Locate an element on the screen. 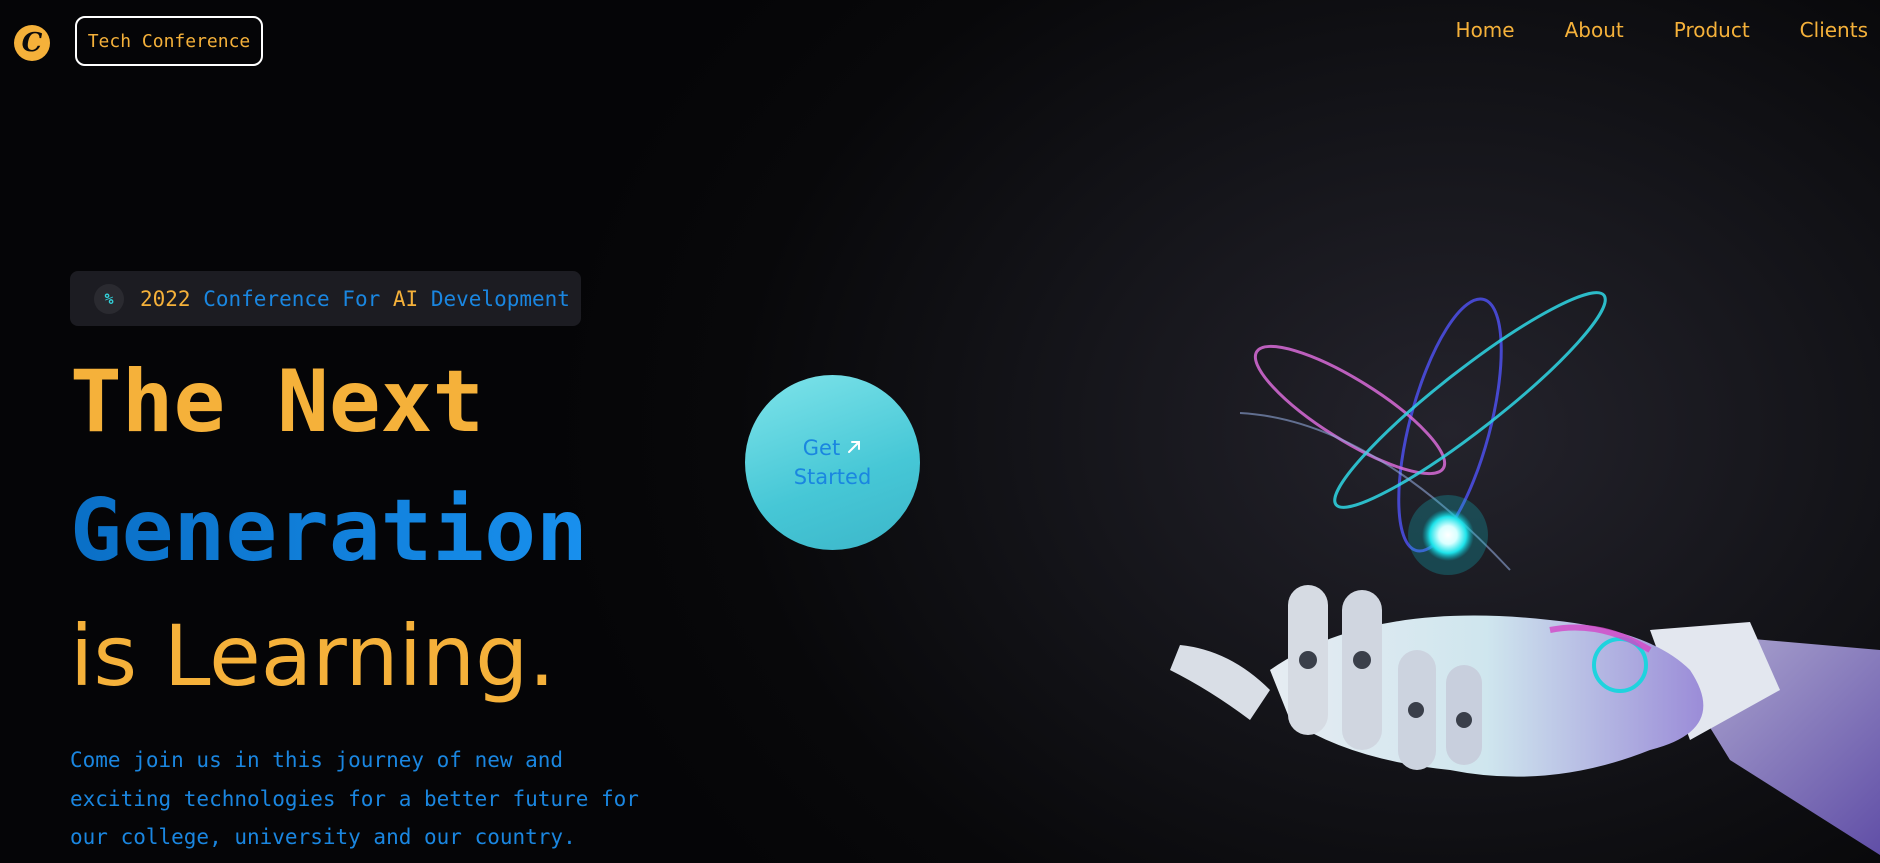  cta-row-1: Get is located at coordinates (832, 448).